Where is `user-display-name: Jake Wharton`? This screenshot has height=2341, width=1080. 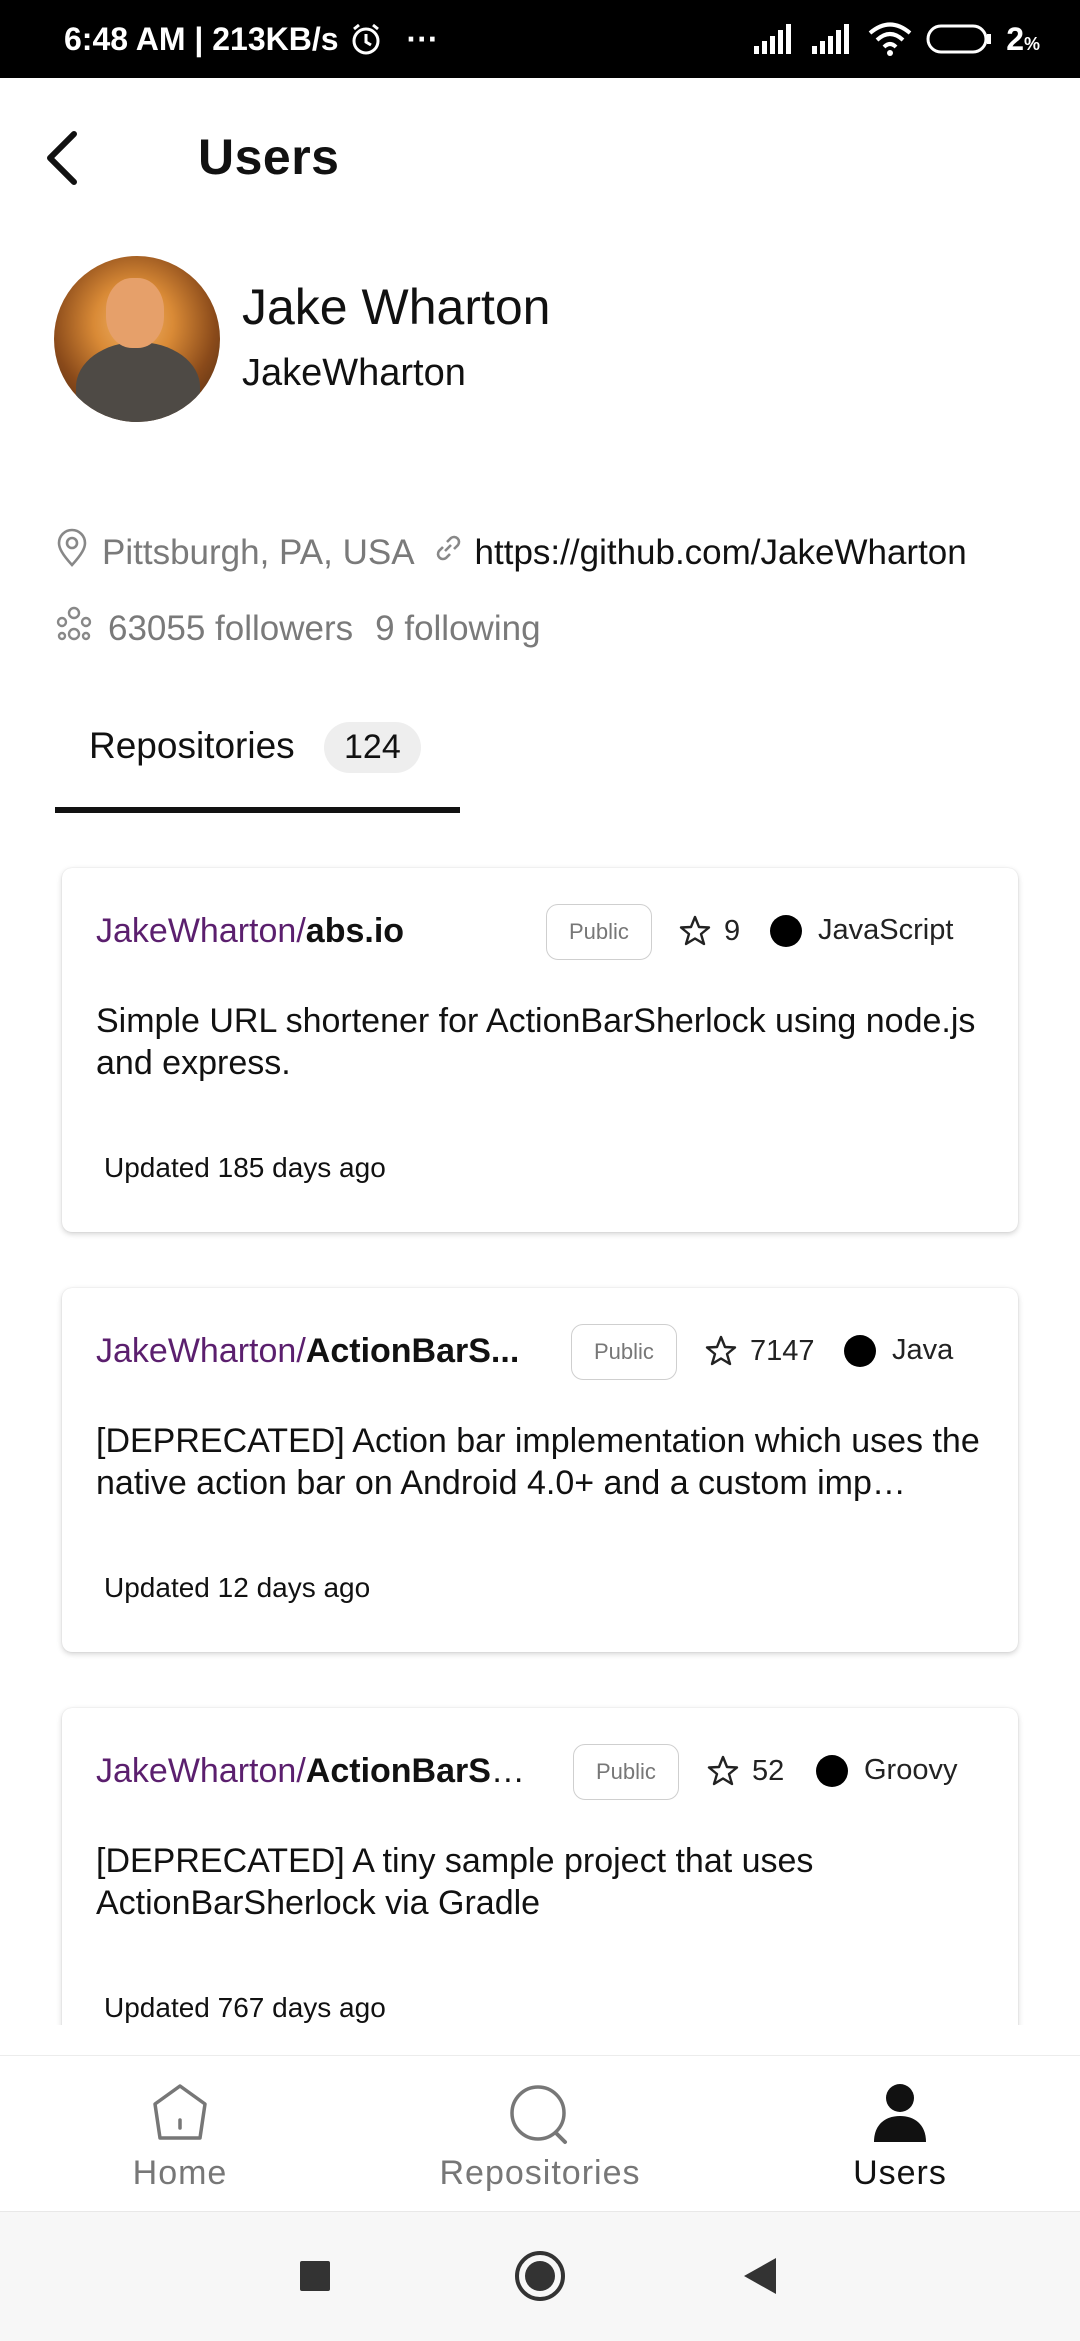
user-display-name: Jake Wharton is located at coordinates (396, 307).